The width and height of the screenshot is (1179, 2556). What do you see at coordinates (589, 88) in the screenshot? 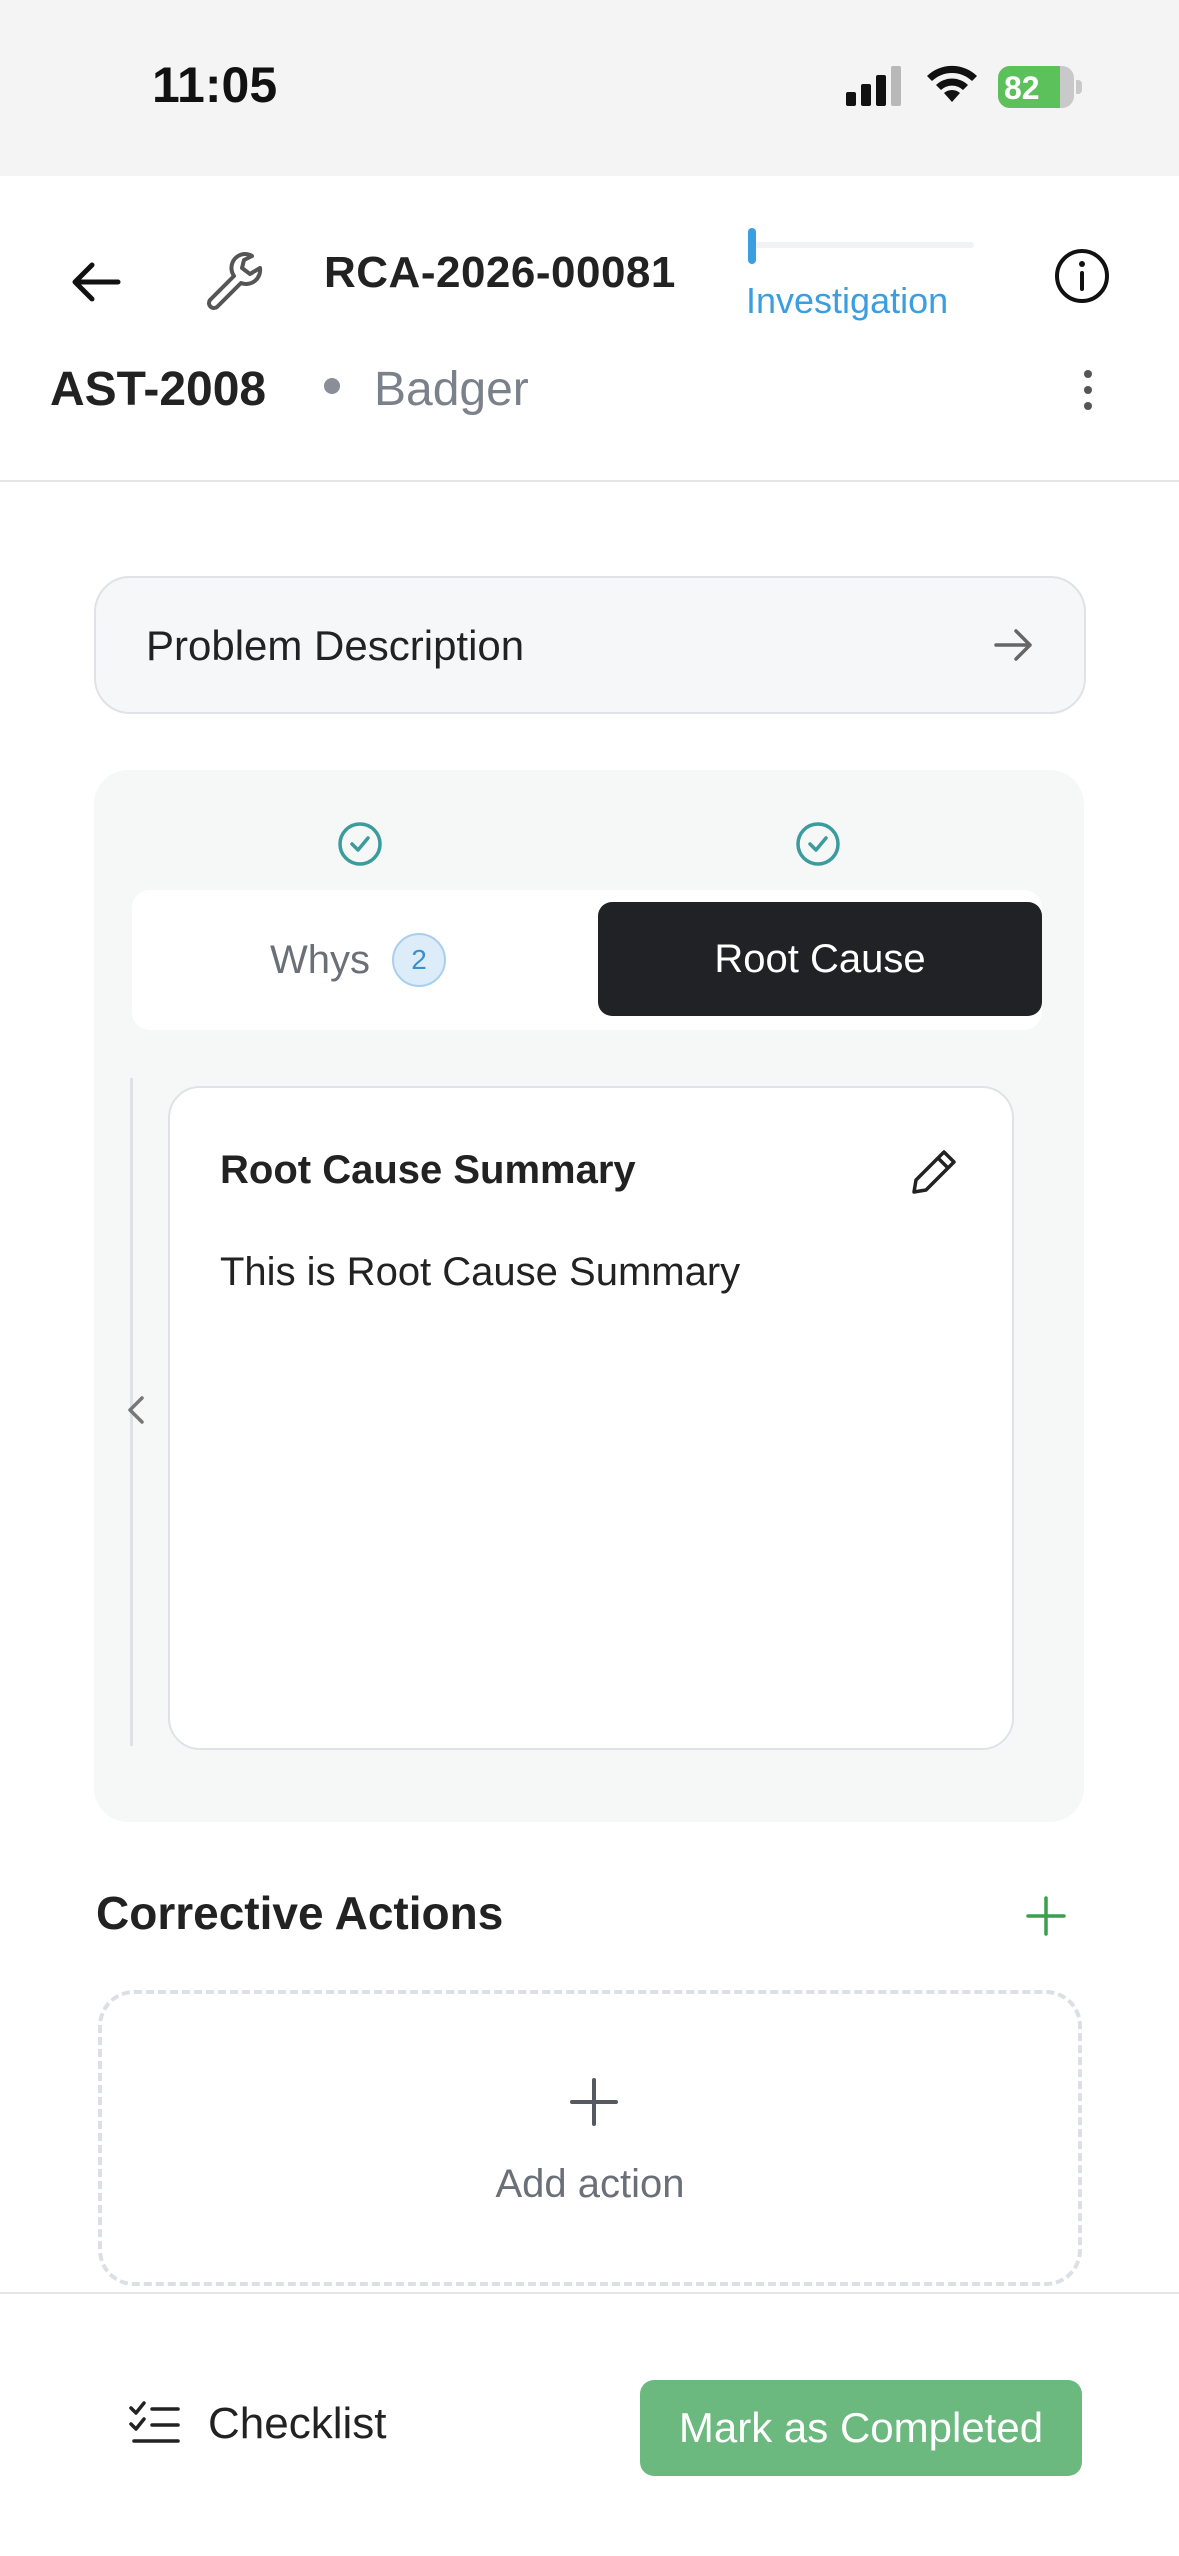
I see `status-bar: 11:05 82` at bounding box center [589, 88].